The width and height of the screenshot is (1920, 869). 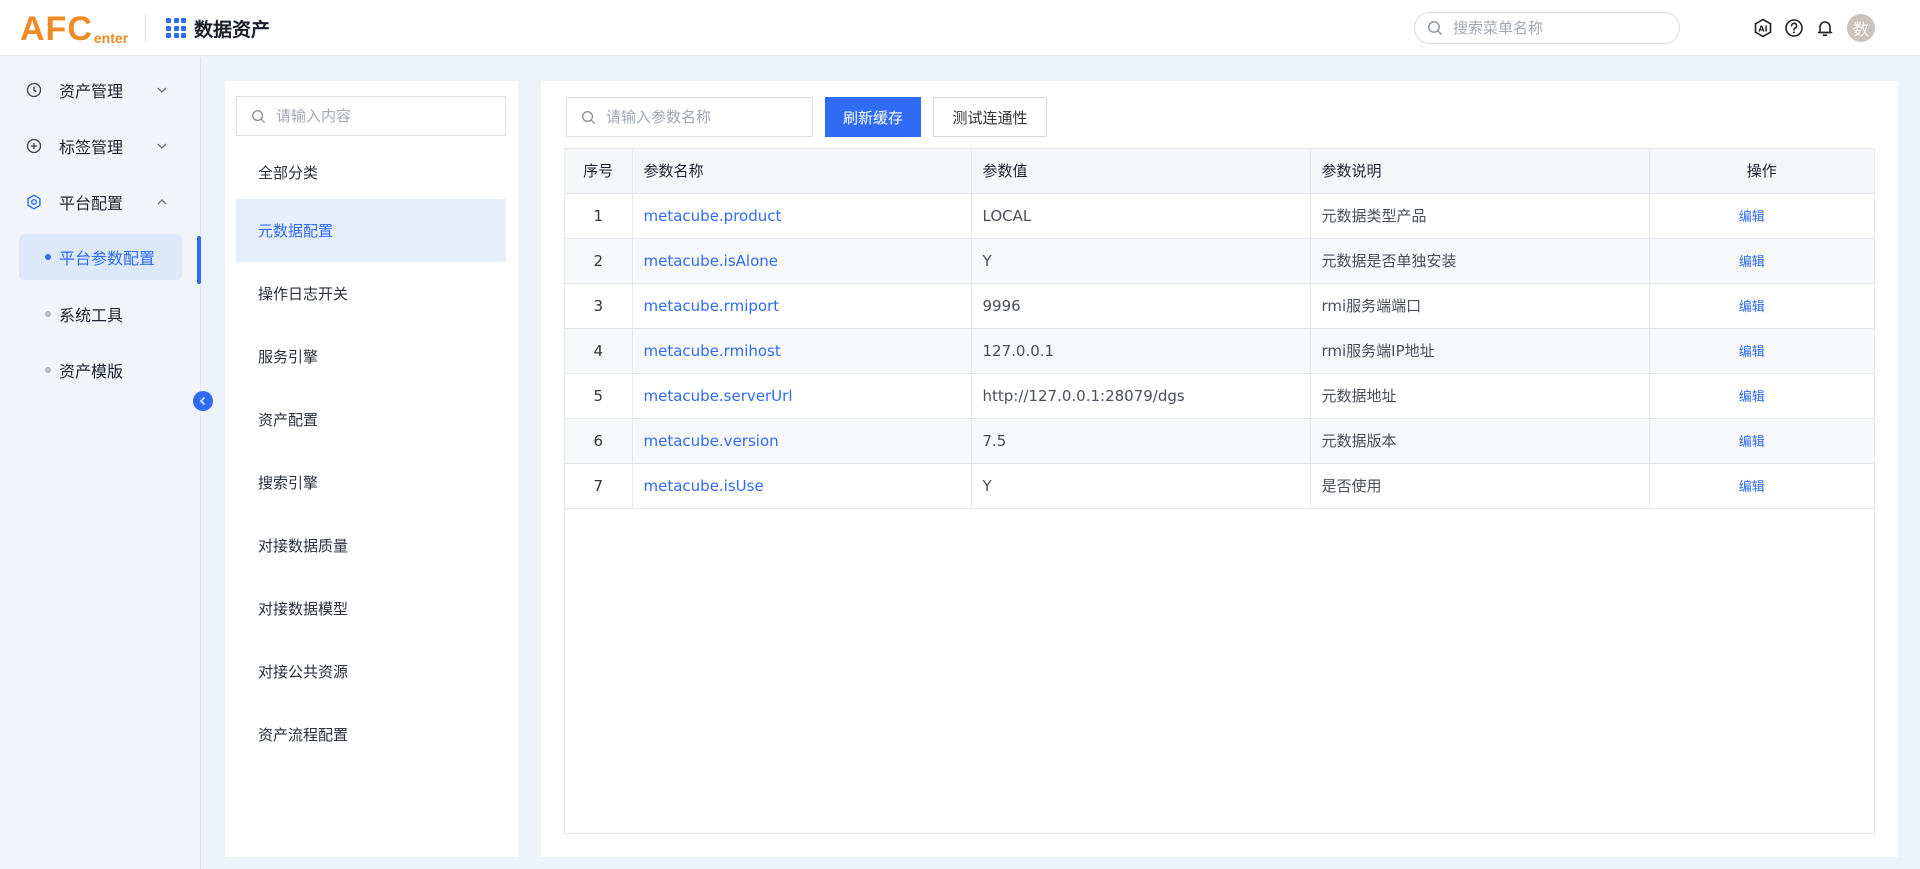 I want to click on param-name: metacube.rmihost, so click(x=802, y=351).